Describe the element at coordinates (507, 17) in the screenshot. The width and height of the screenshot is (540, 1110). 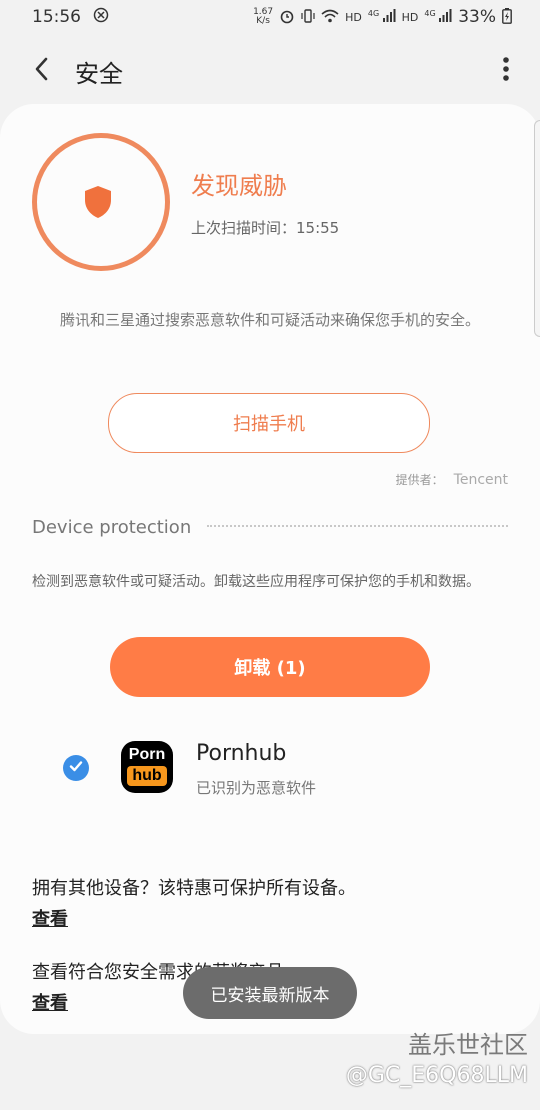
I see `battery-charging-icon` at that location.